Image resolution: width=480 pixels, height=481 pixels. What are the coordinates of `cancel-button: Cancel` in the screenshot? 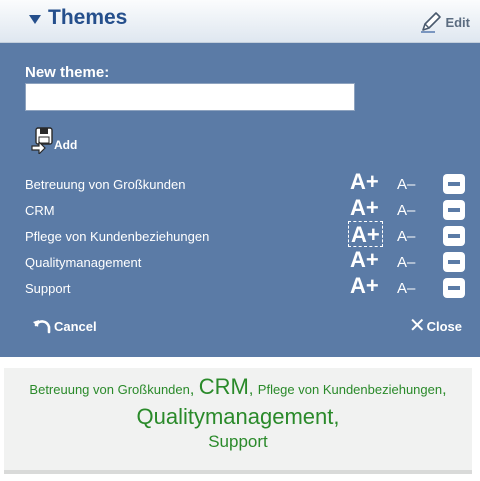 It's located at (64, 326).